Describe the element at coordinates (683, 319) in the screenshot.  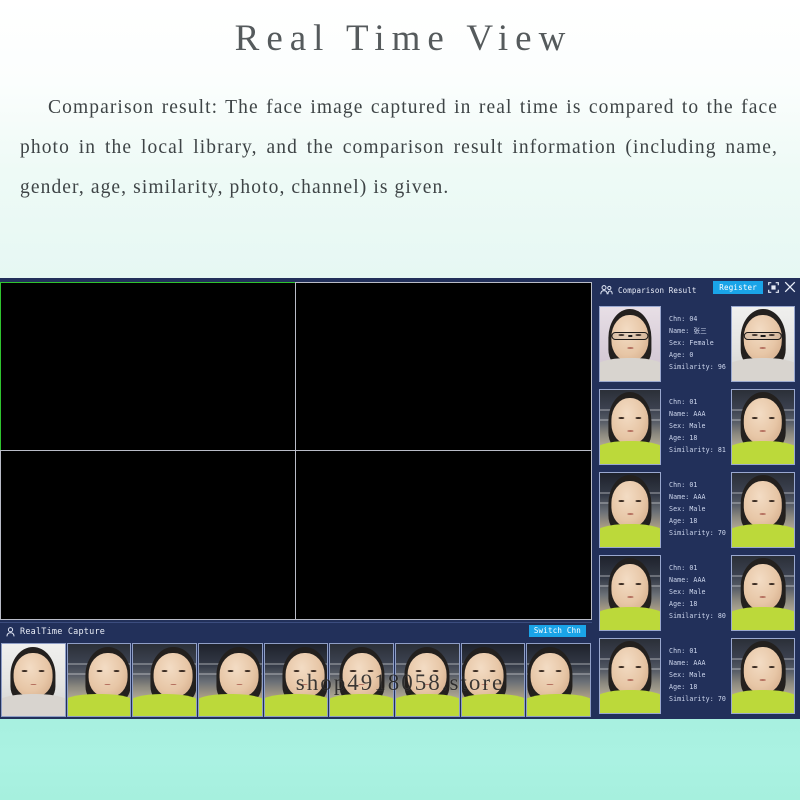
I see `result-field-chn: Chn: 04` at that location.